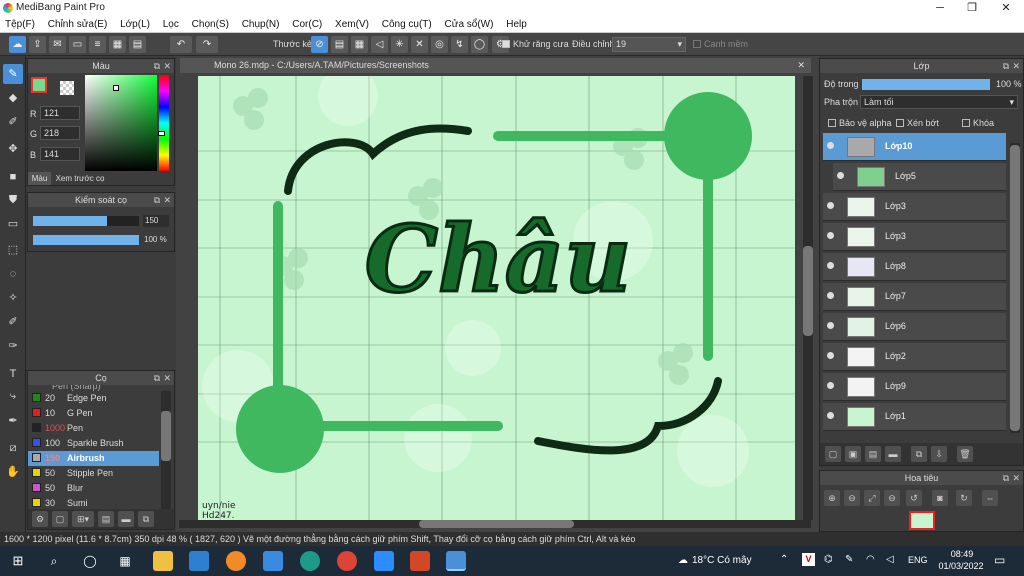  I want to click on layer-row: Lớp3, so click(914, 237).